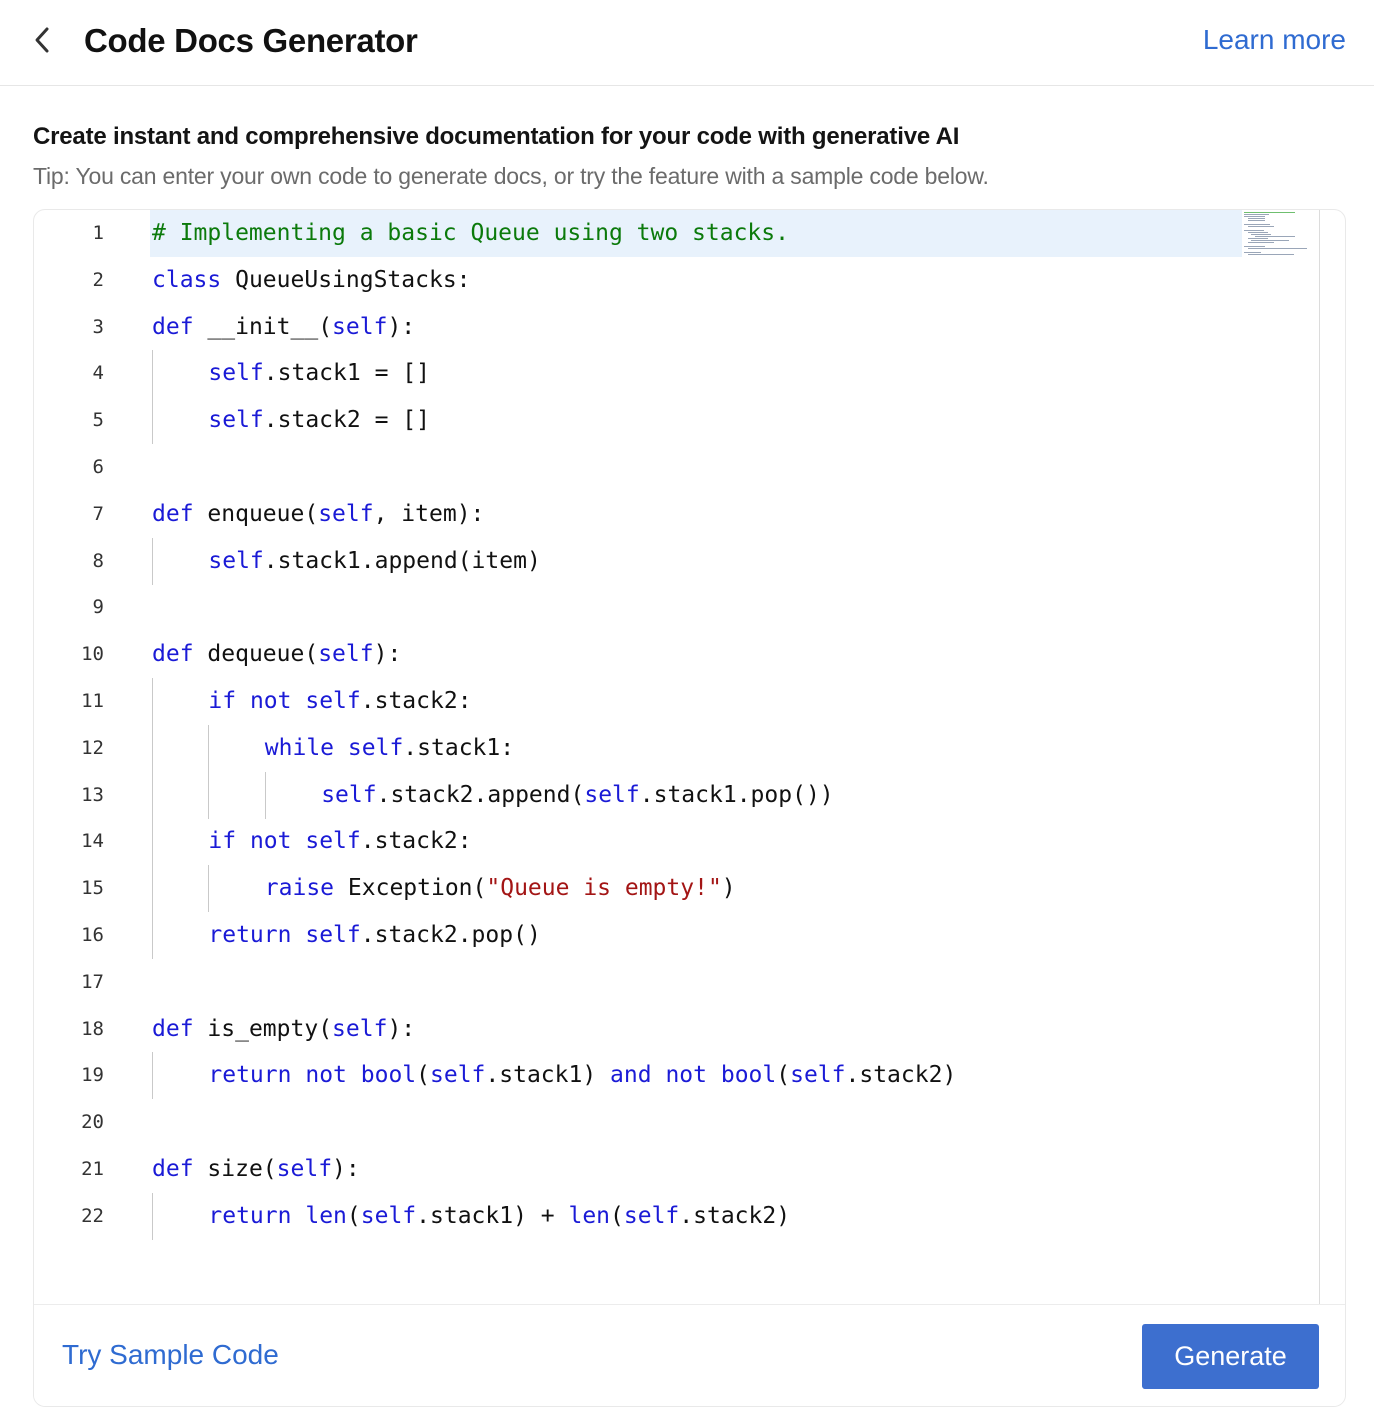 This screenshot has height=1422, width=1374. Describe the element at coordinates (98, 561) in the screenshot. I see `line-number: 8` at that location.